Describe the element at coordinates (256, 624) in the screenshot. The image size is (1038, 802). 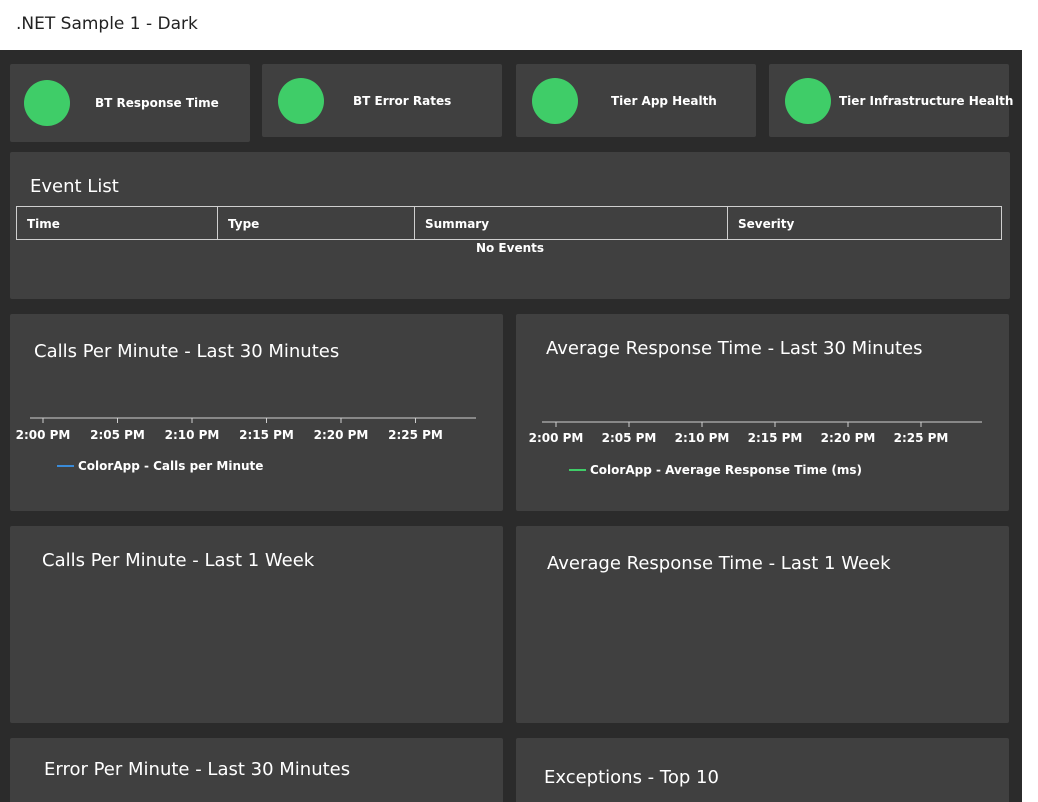
I see `calls-per-minute-week-widget: Calls Per Minute - Last 1 Week` at that location.